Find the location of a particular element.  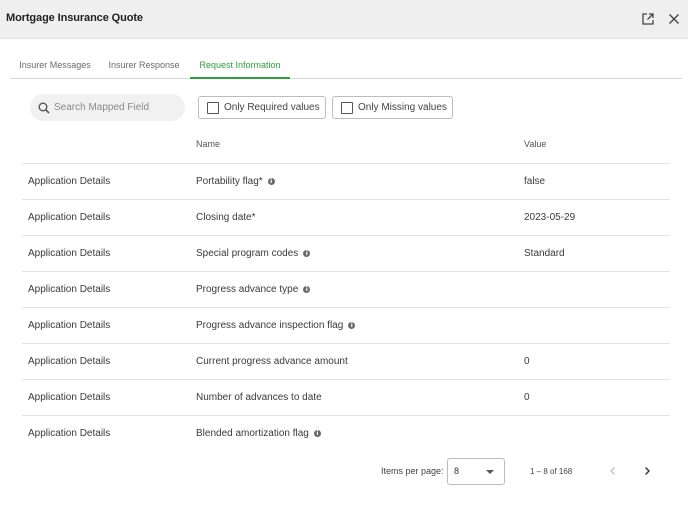

row-name-text: Number of advances to date is located at coordinates (259, 397).